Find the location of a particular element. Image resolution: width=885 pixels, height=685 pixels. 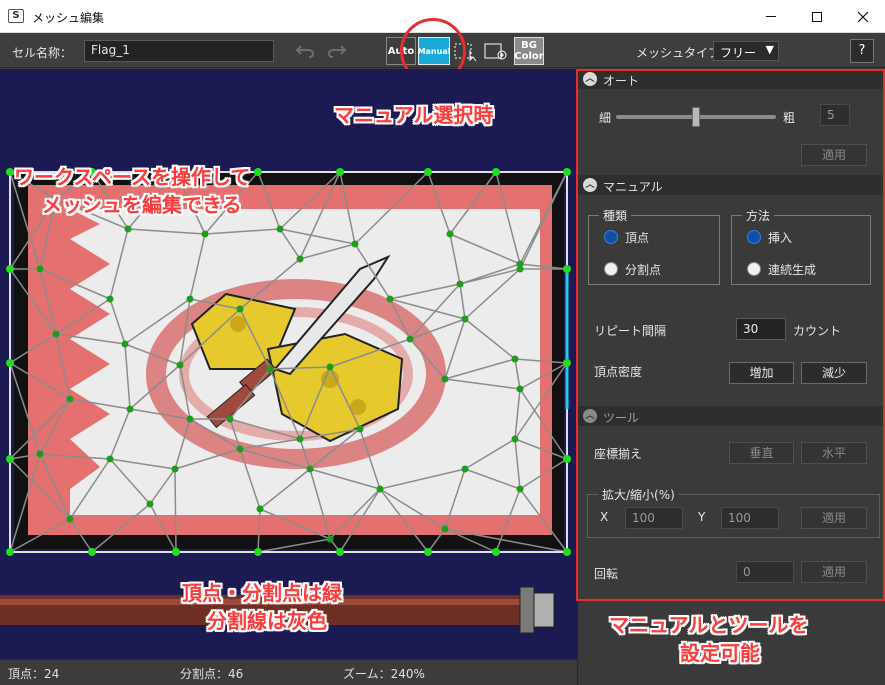

cell-name-input: Flag_1 is located at coordinates (179, 51).